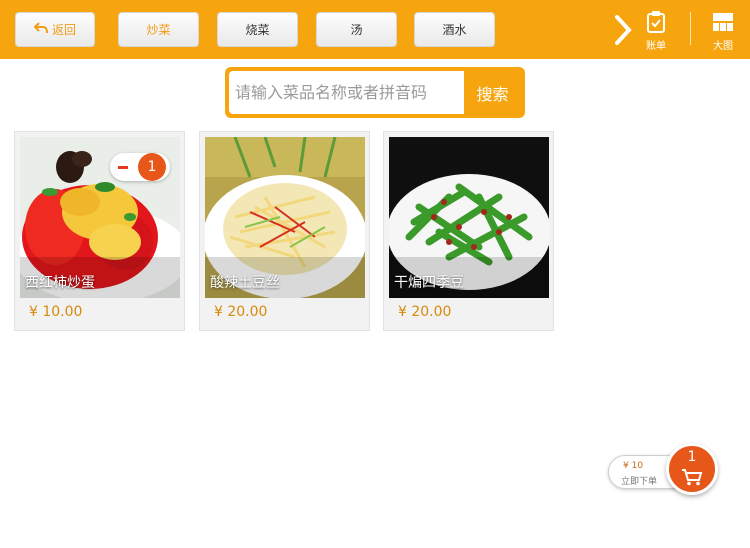 The height and width of the screenshot is (548, 750). Describe the element at coordinates (60, 283) in the screenshot. I see `dish-name: 西红柿炒蛋` at that location.